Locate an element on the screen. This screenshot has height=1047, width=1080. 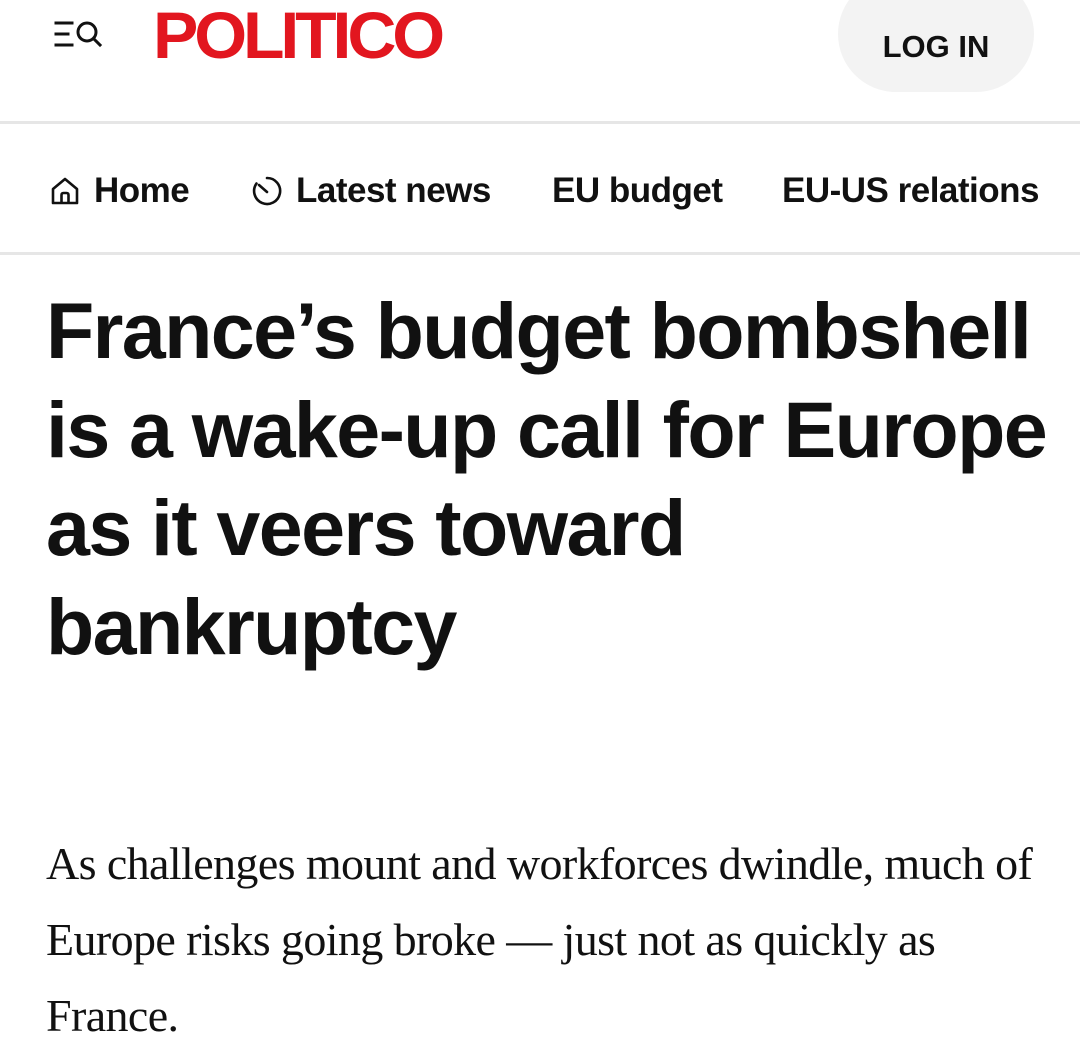
login-button: LOG IN is located at coordinates (936, 46).